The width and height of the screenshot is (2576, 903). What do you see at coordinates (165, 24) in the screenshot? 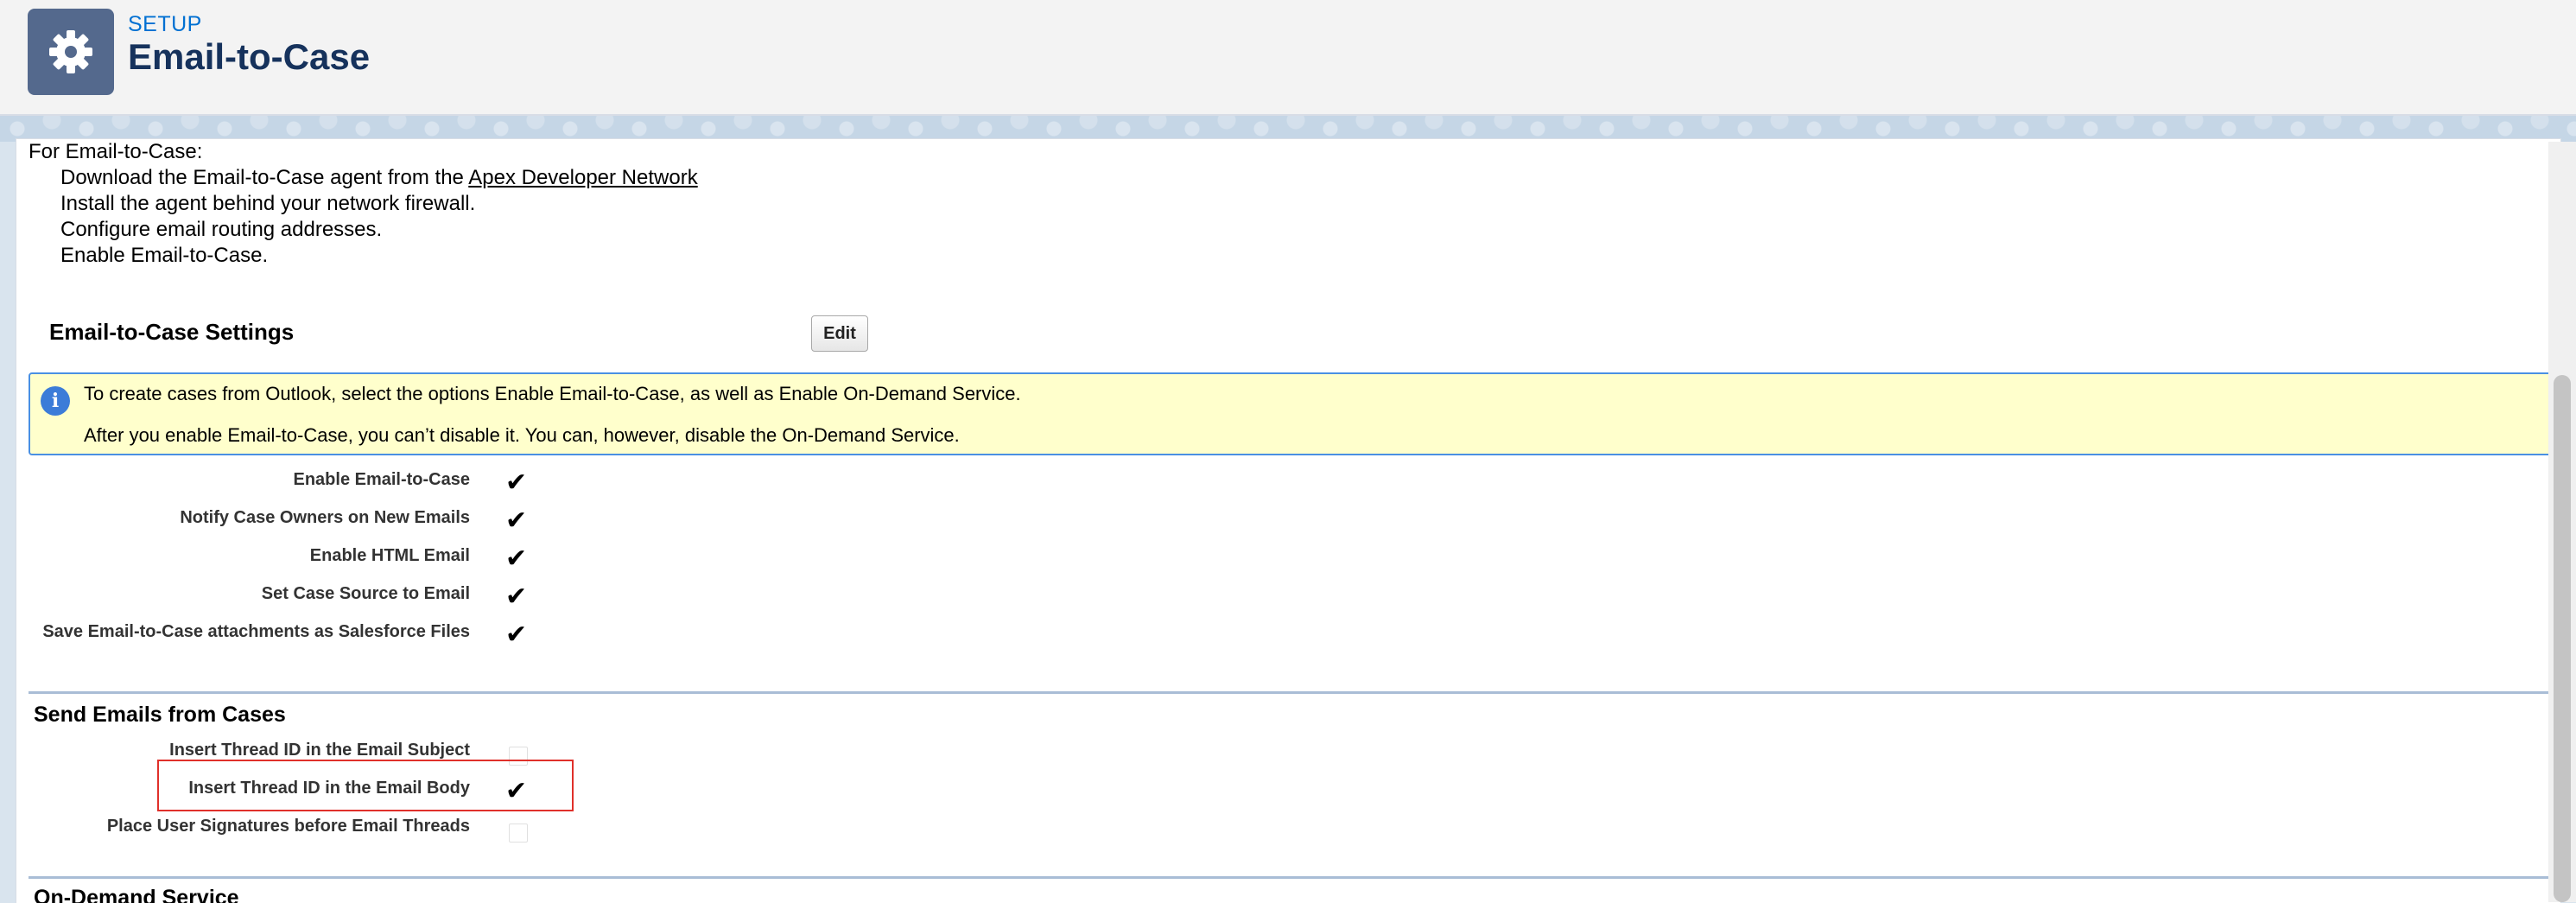
I see `breadcrumb: SETUP` at bounding box center [165, 24].